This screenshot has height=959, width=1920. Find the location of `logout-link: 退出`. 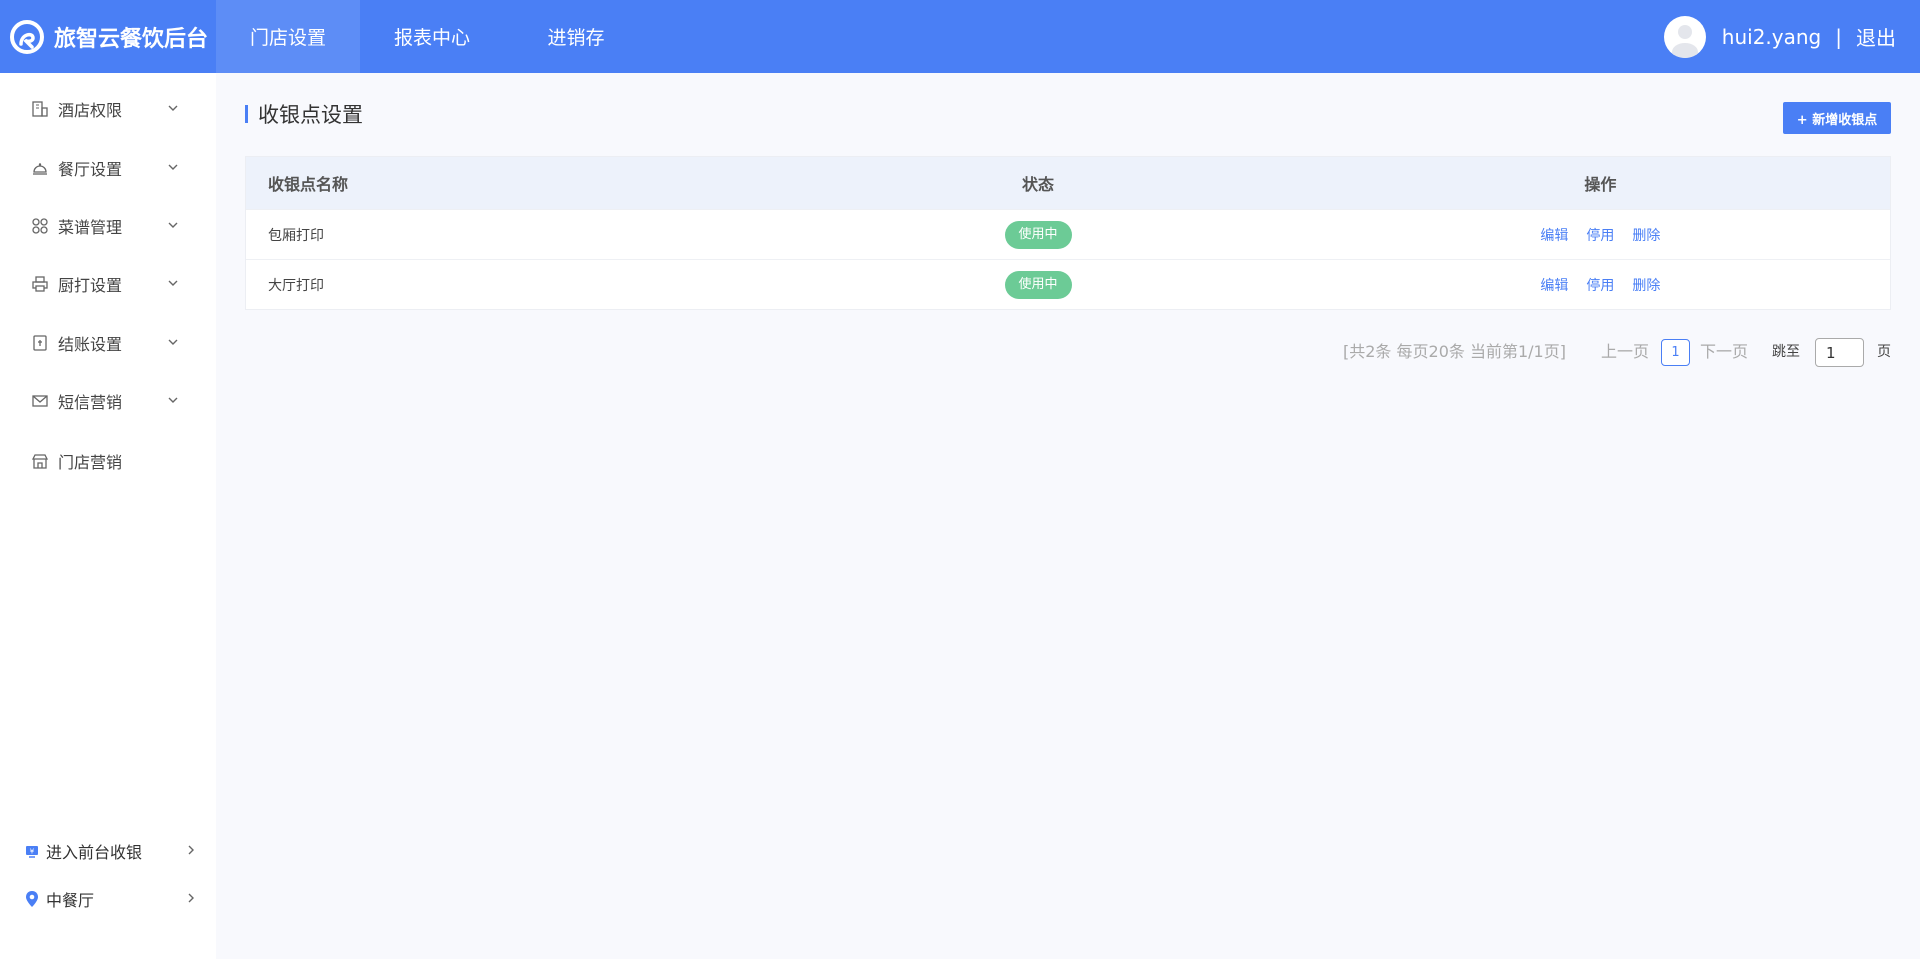

logout-link: 退出 is located at coordinates (1876, 36).